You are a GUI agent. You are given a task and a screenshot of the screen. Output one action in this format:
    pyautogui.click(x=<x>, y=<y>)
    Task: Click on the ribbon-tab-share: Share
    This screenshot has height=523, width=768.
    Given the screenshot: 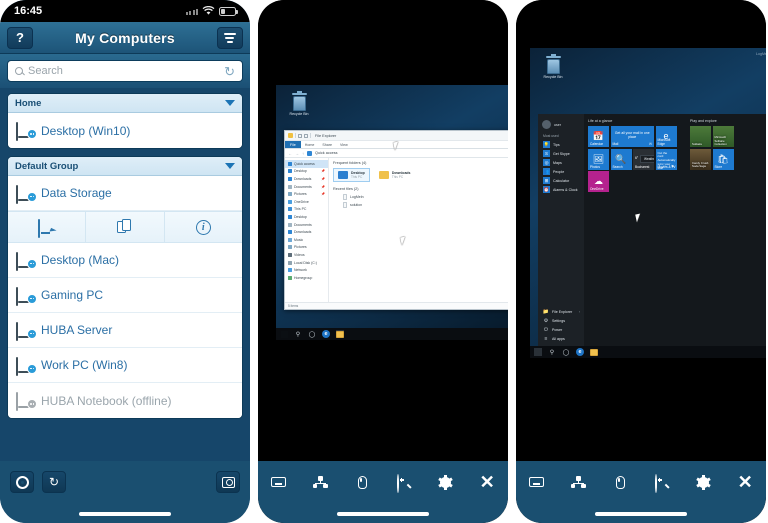 What is the action you would take?
    pyautogui.click(x=327, y=144)
    